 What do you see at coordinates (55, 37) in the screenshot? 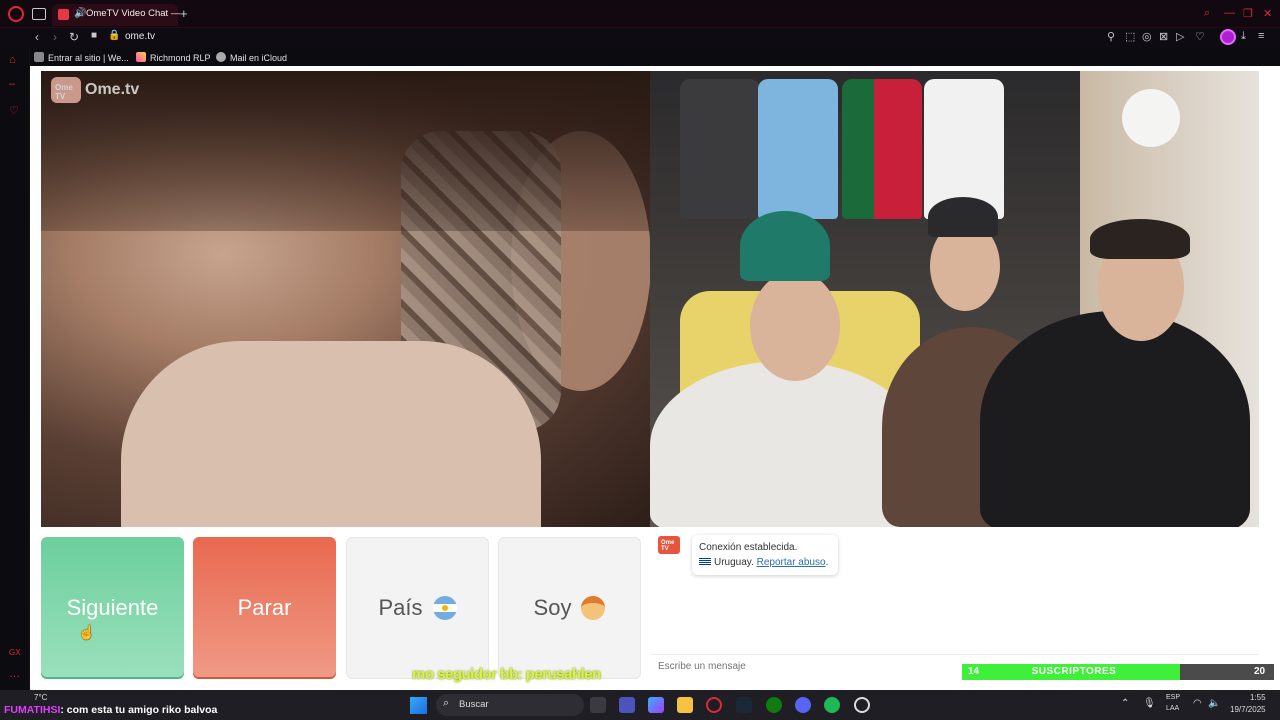
I see `forward-icon: ›` at bounding box center [55, 37].